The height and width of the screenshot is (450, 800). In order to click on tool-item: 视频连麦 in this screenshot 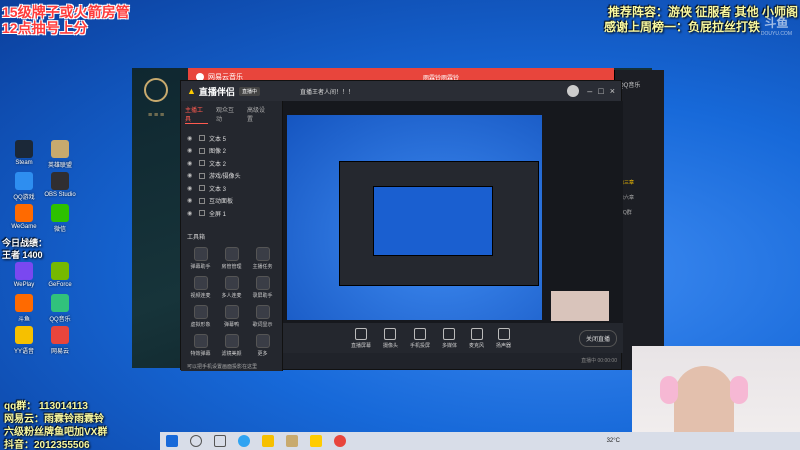, I will do `click(200, 287)`.